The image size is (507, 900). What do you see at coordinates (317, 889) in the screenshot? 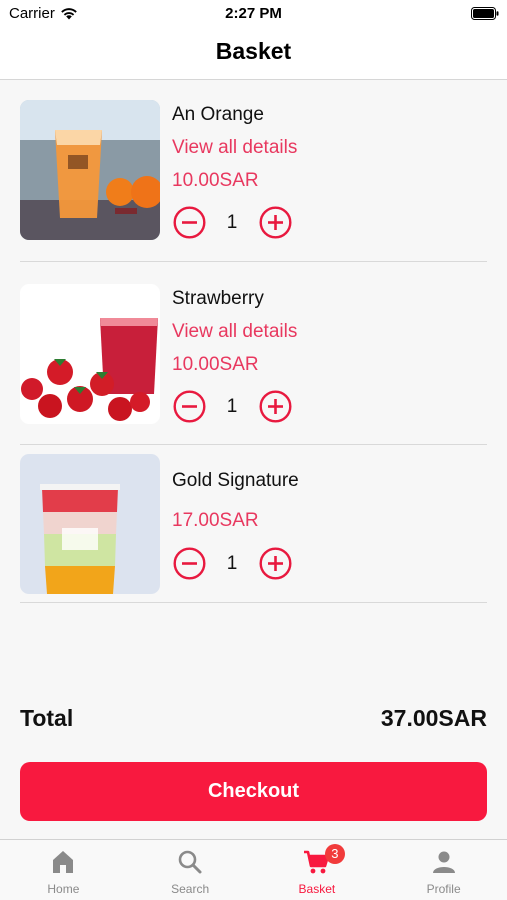
I see `tab-label: Basket` at bounding box center [317, 889].